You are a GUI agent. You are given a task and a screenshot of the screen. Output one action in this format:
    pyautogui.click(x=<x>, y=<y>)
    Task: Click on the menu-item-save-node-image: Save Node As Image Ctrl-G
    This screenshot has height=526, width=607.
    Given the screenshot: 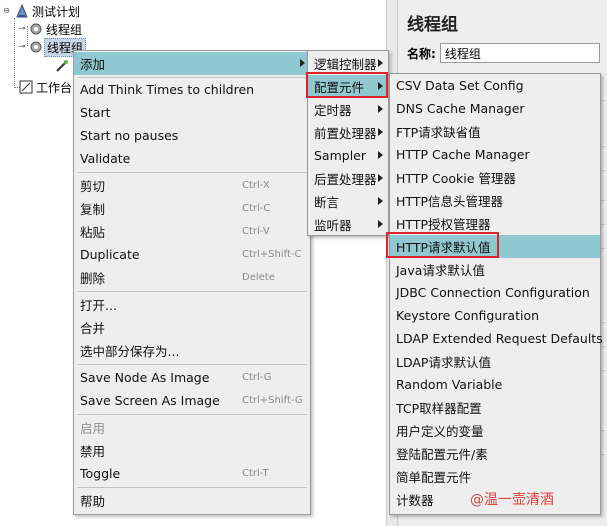 What is the action you would take?
    pyautogui.click(x=192, y=377)
    